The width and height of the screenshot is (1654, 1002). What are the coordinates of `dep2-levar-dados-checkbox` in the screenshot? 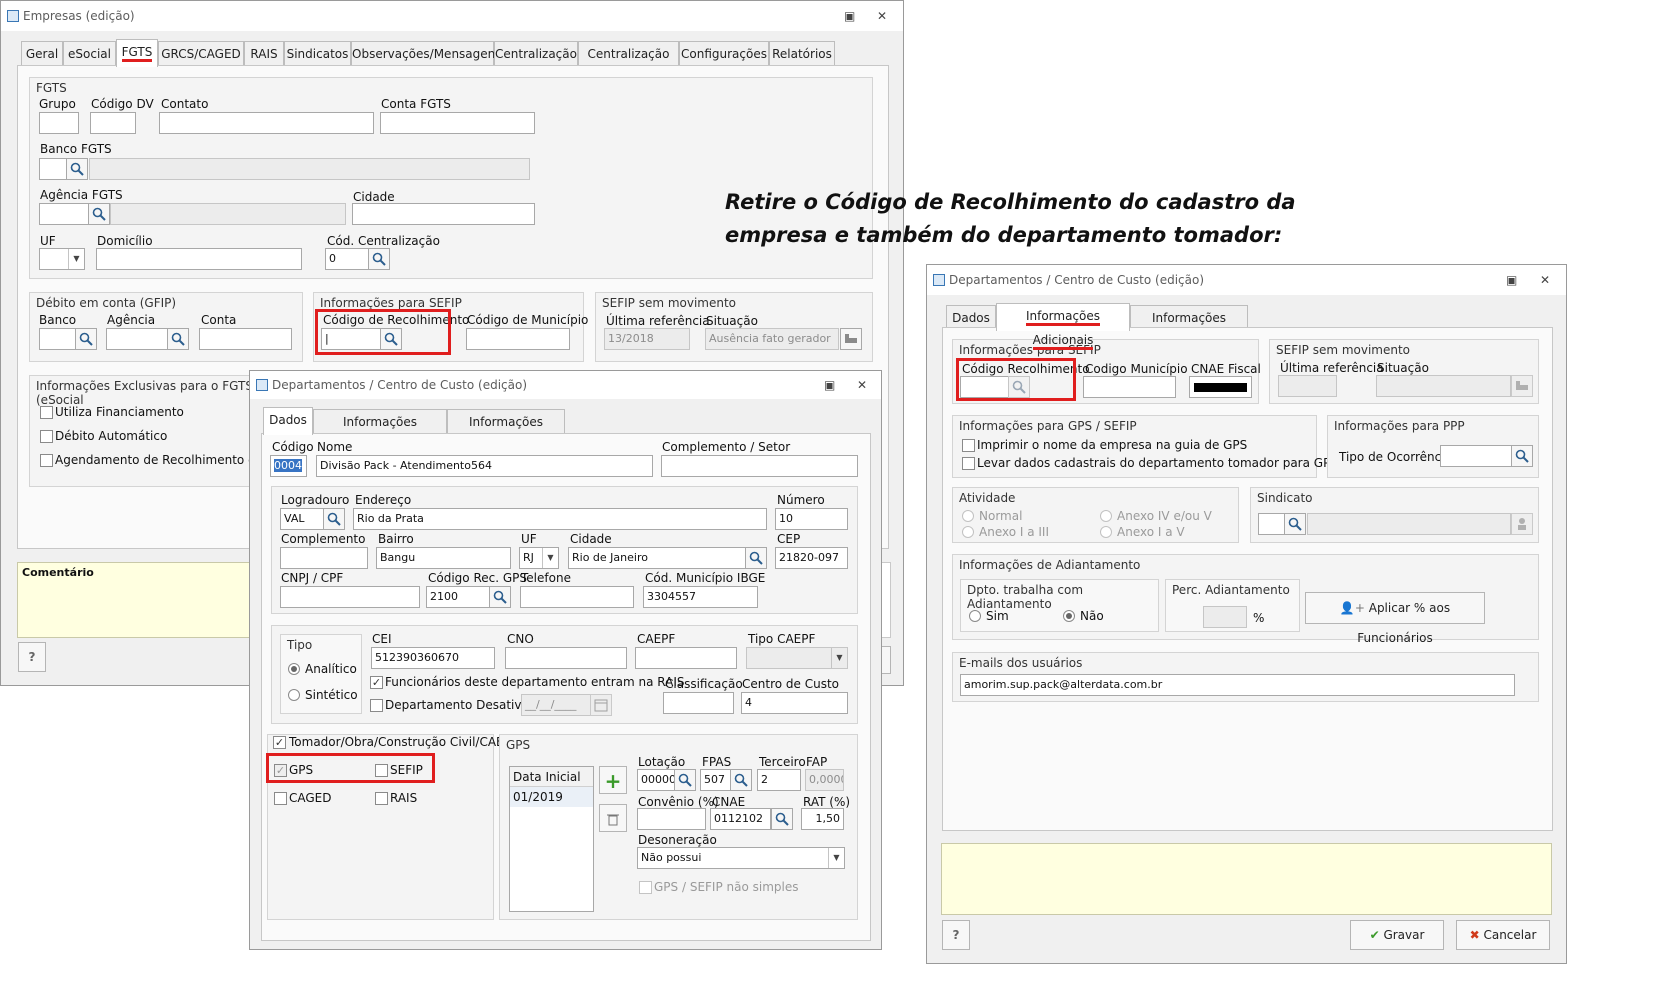 It's located at (968, 463).